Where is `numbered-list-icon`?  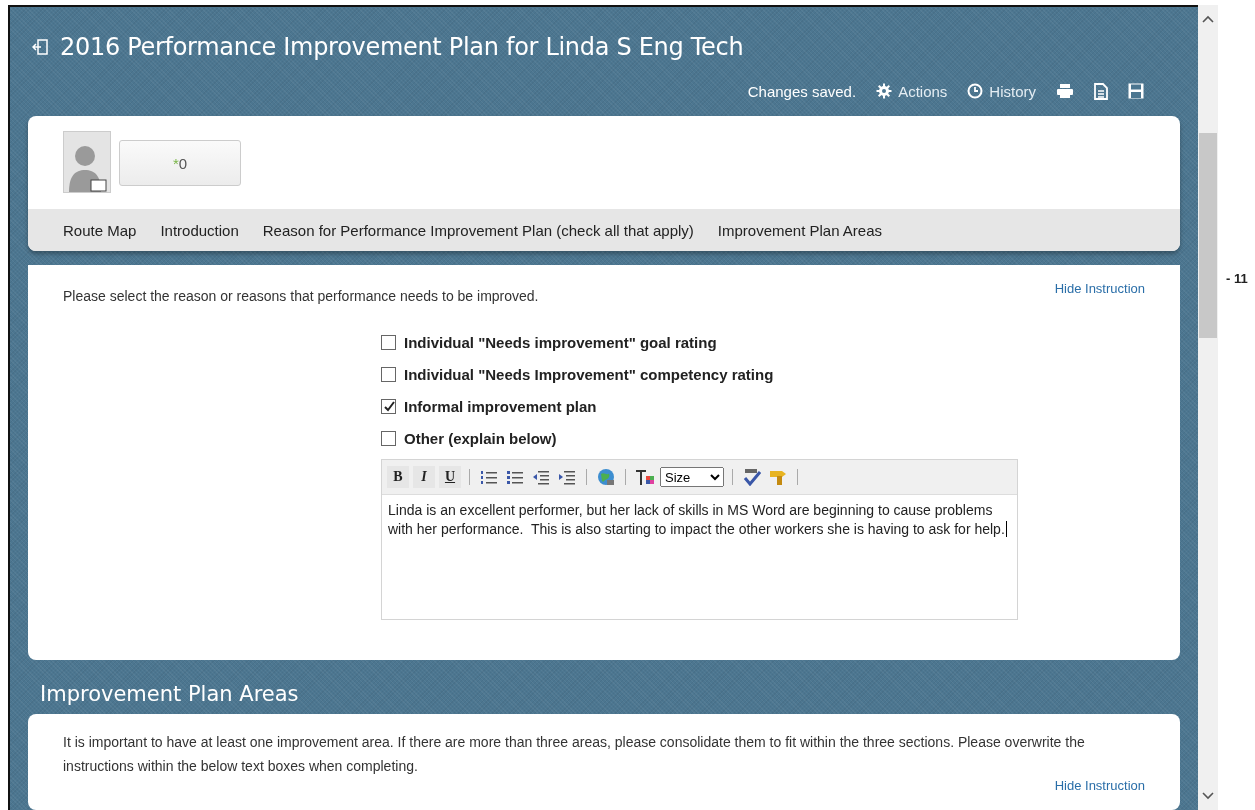 numbered-list-icon is located at coordinates (489, 477).